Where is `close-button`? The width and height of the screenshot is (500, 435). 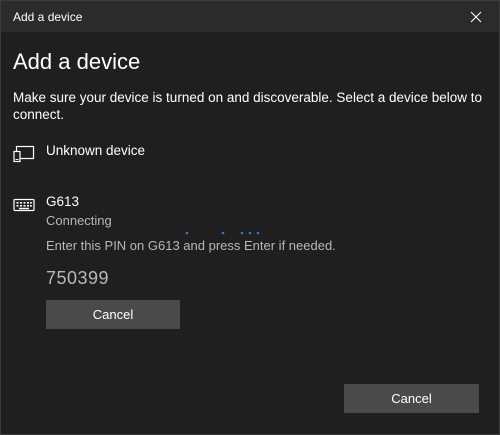 close-button is located at coordinates (476, 16).